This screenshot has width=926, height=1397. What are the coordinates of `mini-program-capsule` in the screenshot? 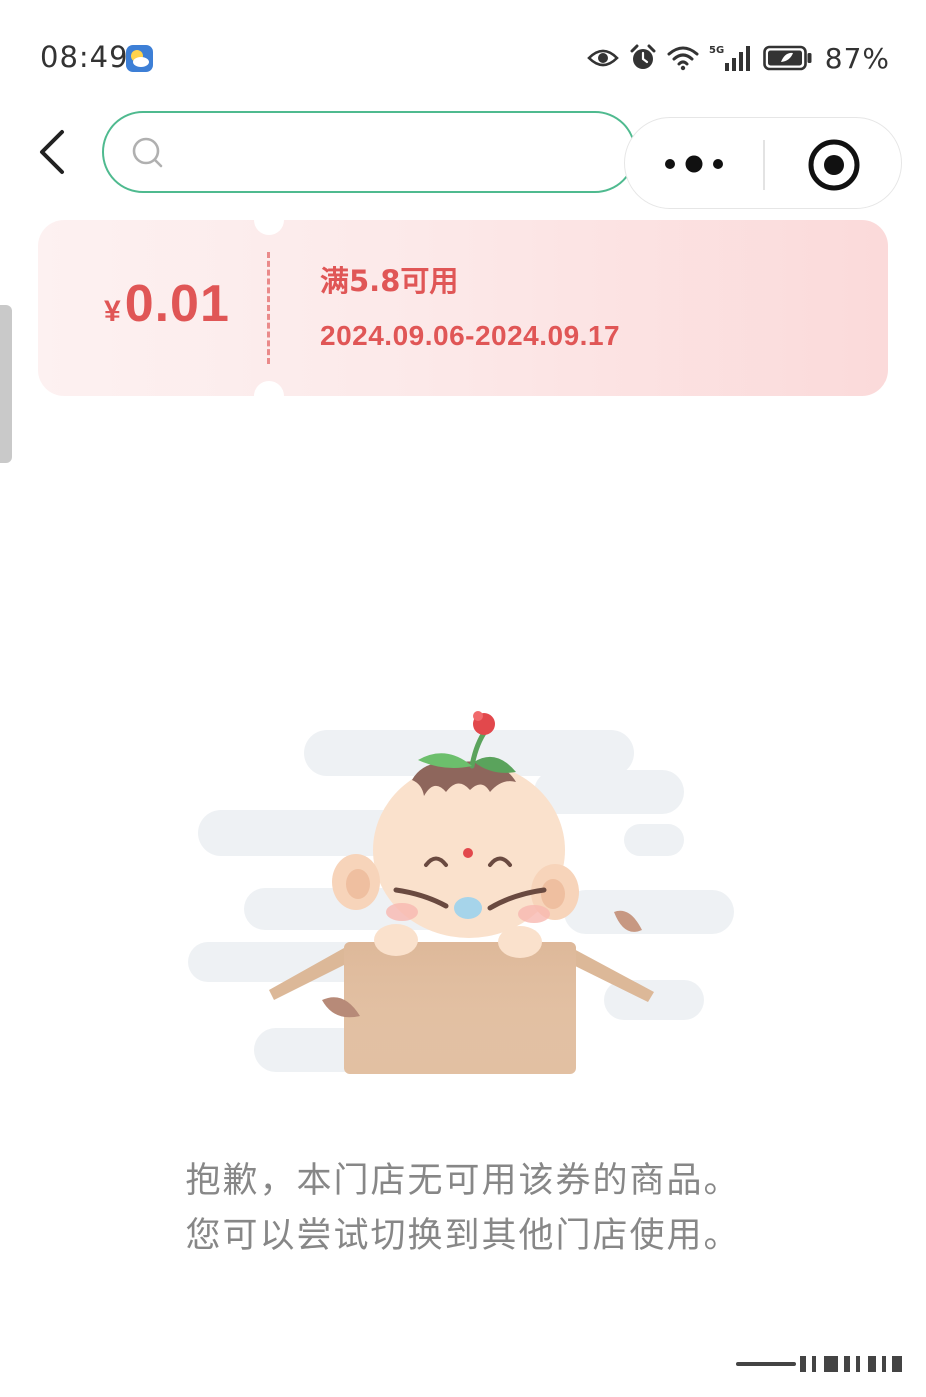 It's located at (763, 163).